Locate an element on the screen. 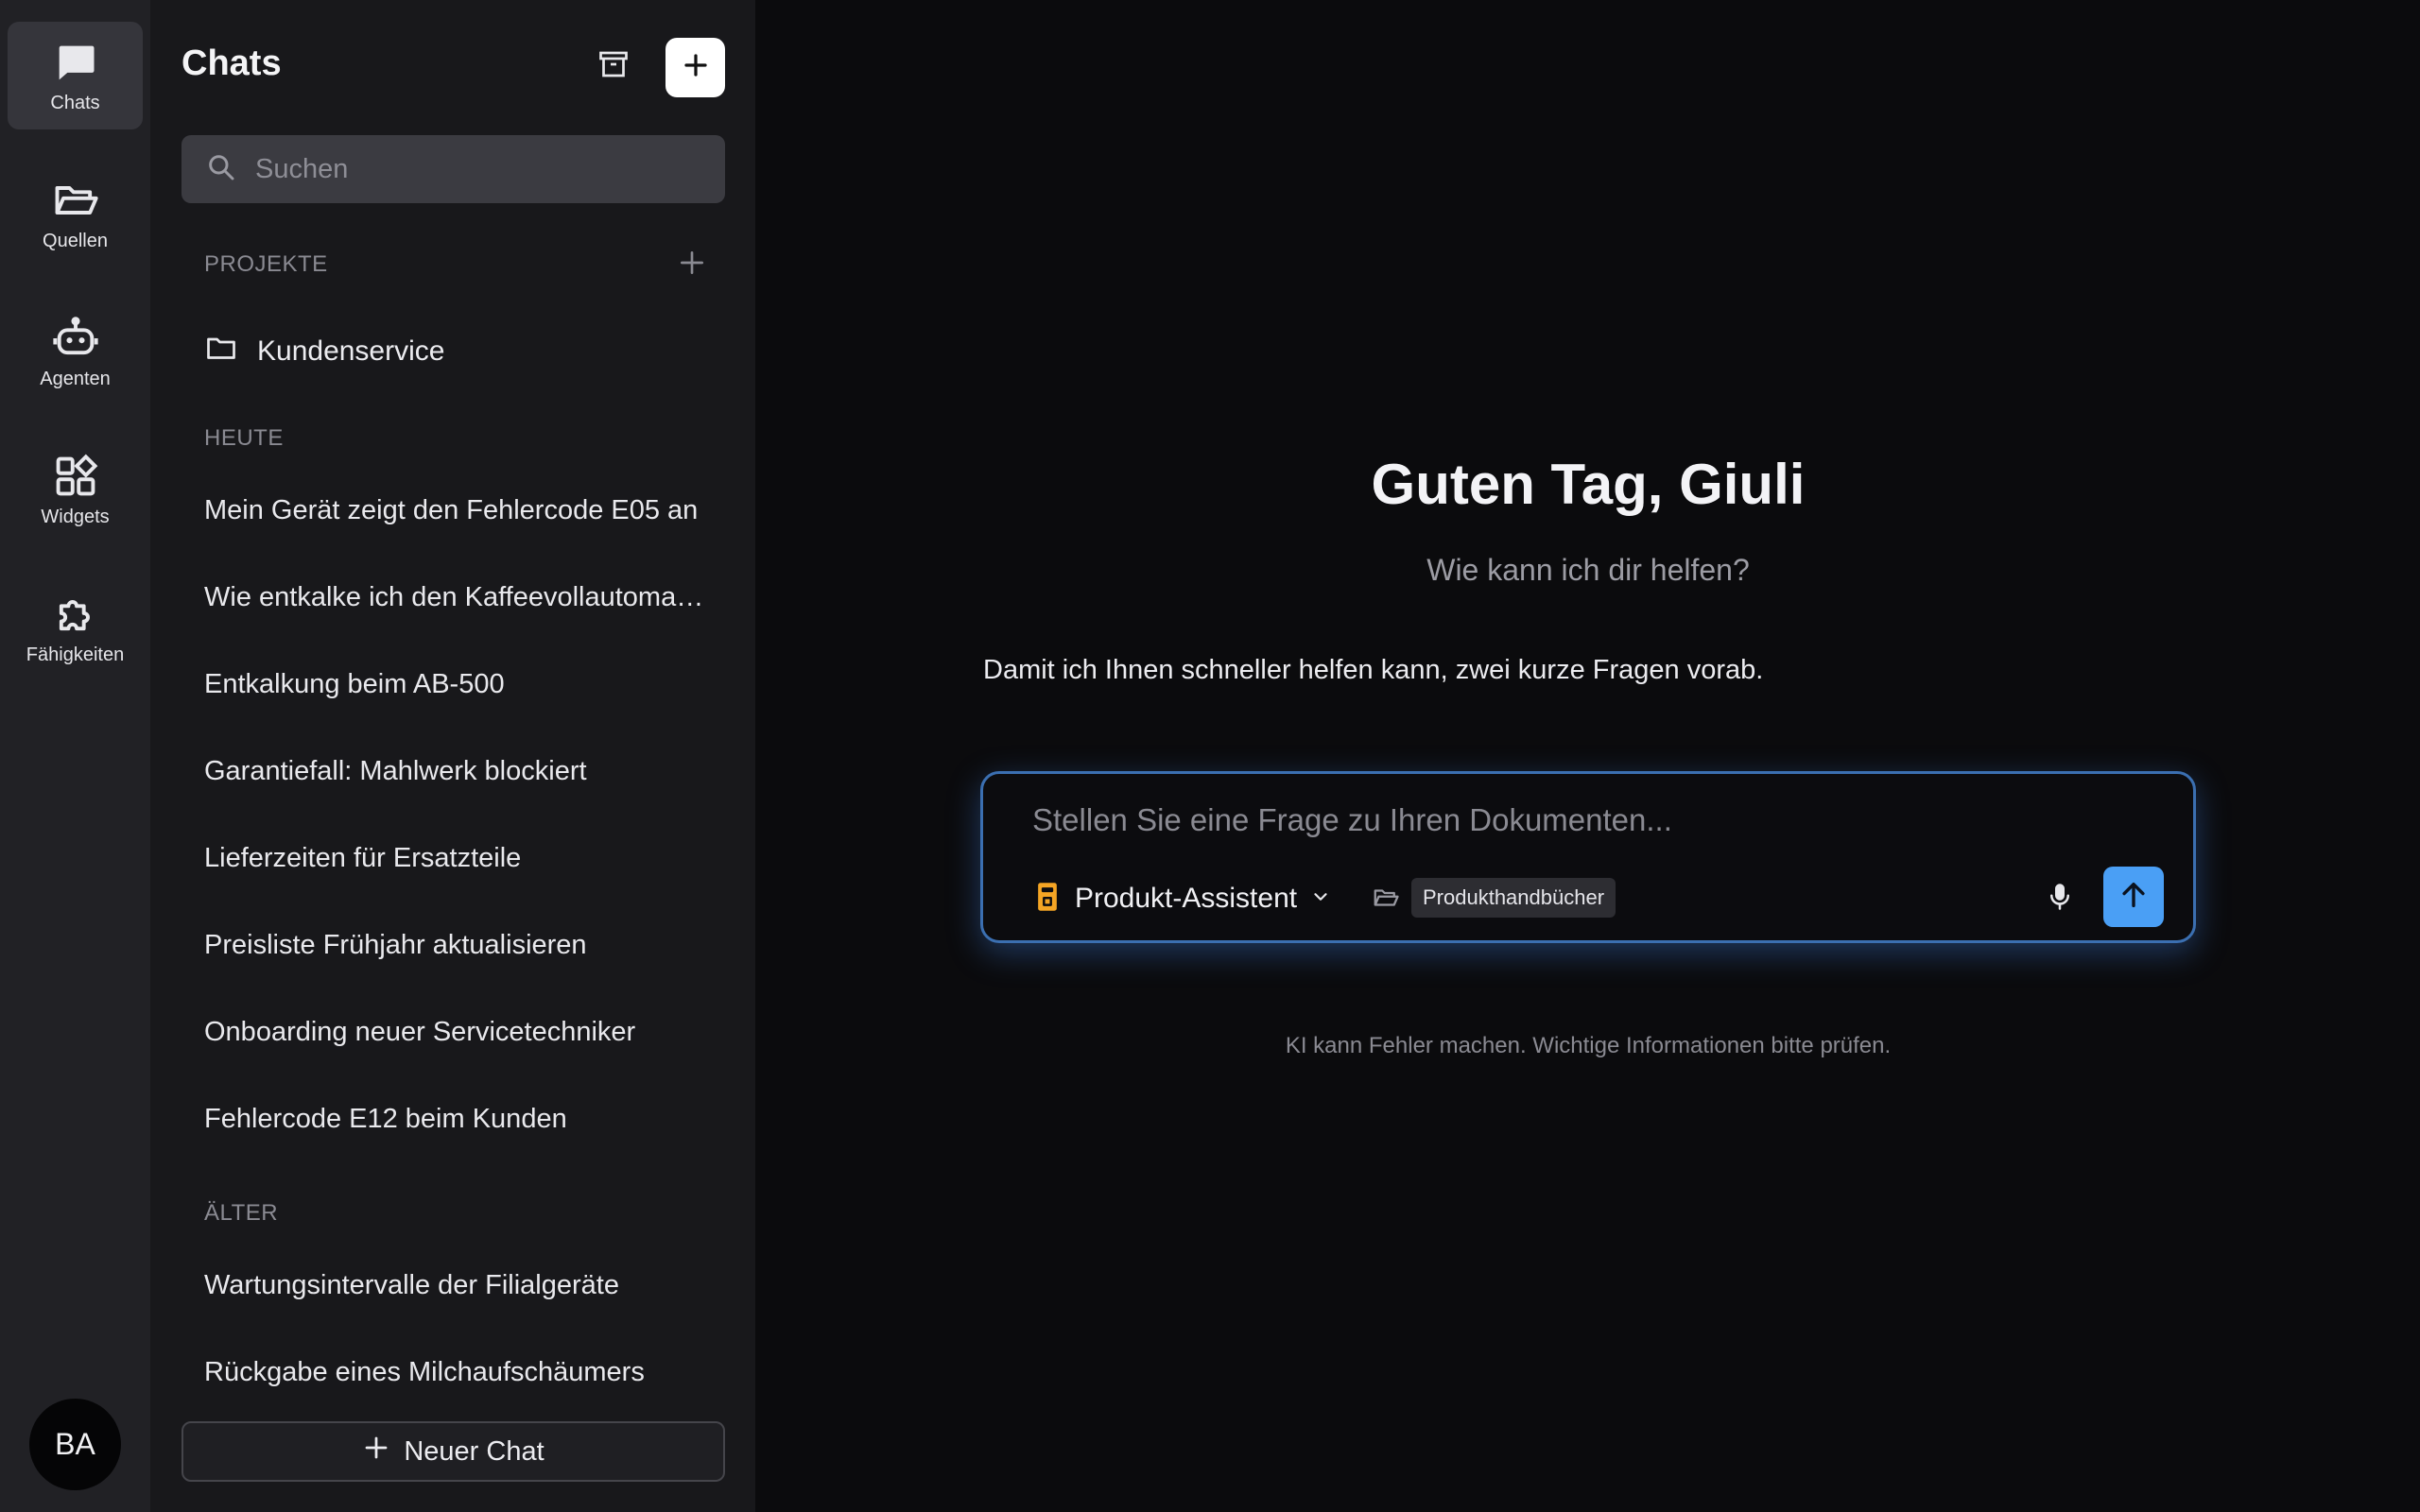 The height and width of the screenshot is (1512, 2420). rail-item-label: Quellen is located at coordinates (75, 240).